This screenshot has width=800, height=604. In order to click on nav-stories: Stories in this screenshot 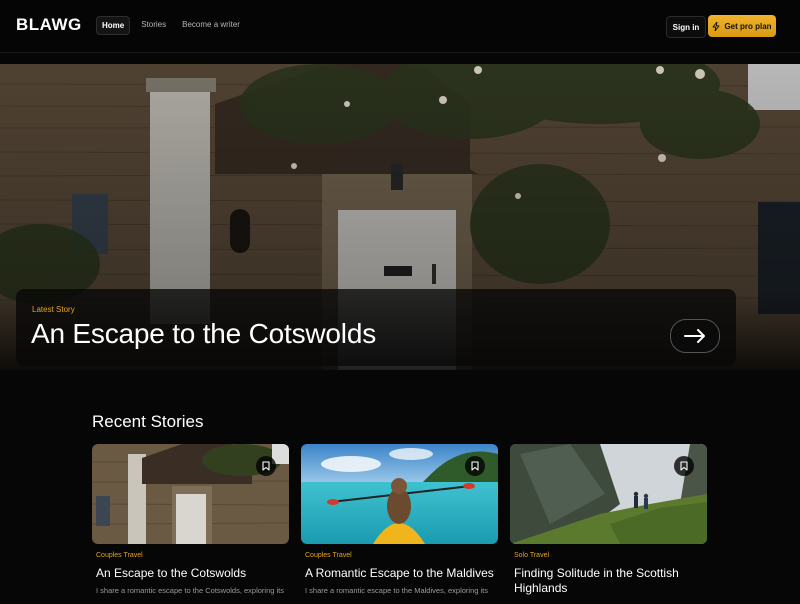, I will do `click(153, 25)`.